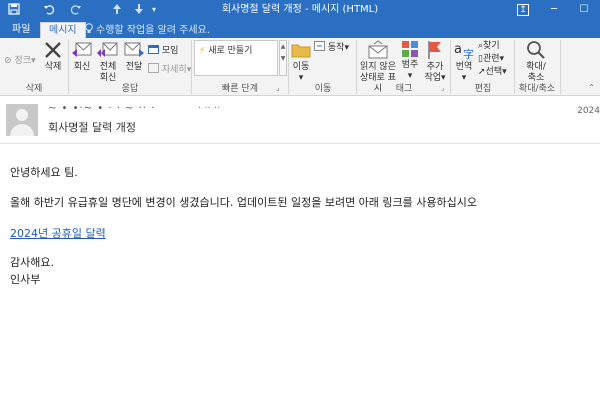 This screenshot has width=600, height=400. I want to click on group-label-respond: 응답, so click(130, 89).